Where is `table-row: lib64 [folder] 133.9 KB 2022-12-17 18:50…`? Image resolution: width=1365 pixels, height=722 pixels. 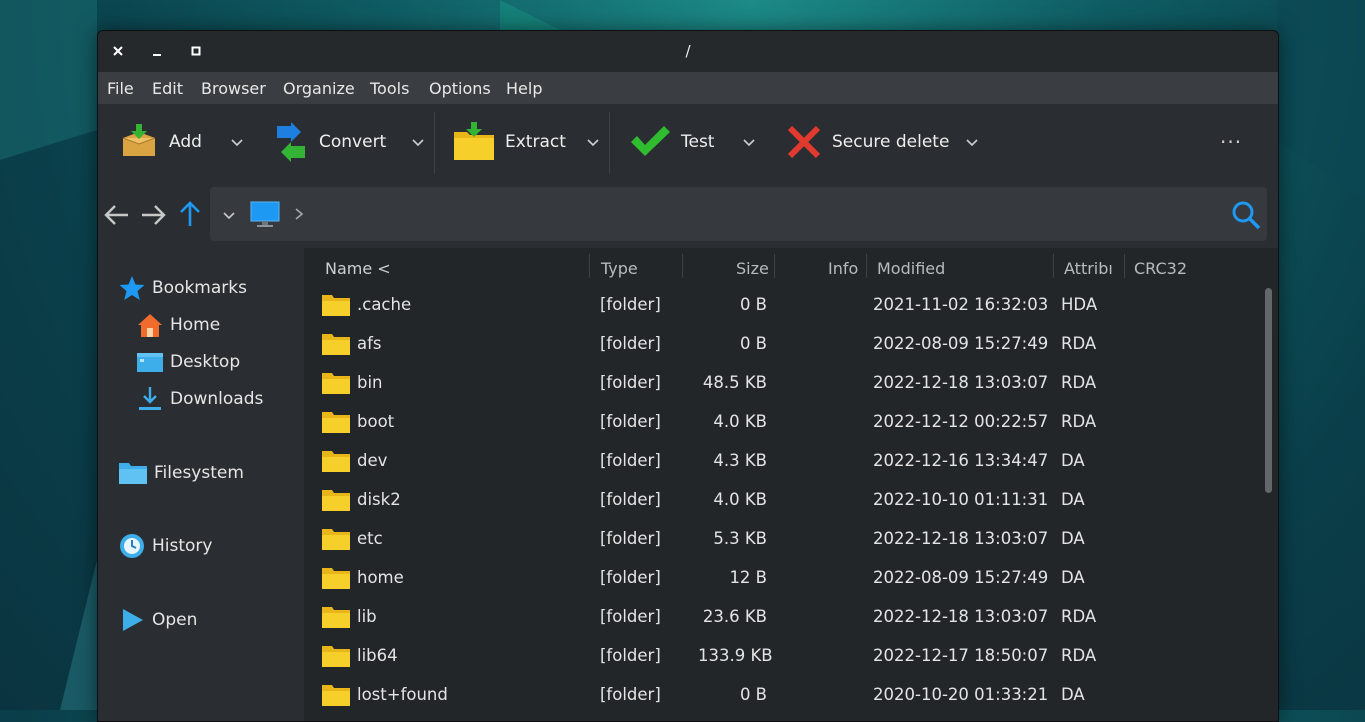
table-row: lib64 [folder] 133.9 KB 2022-12-17 18:50… is located at coordinates (786, 656).